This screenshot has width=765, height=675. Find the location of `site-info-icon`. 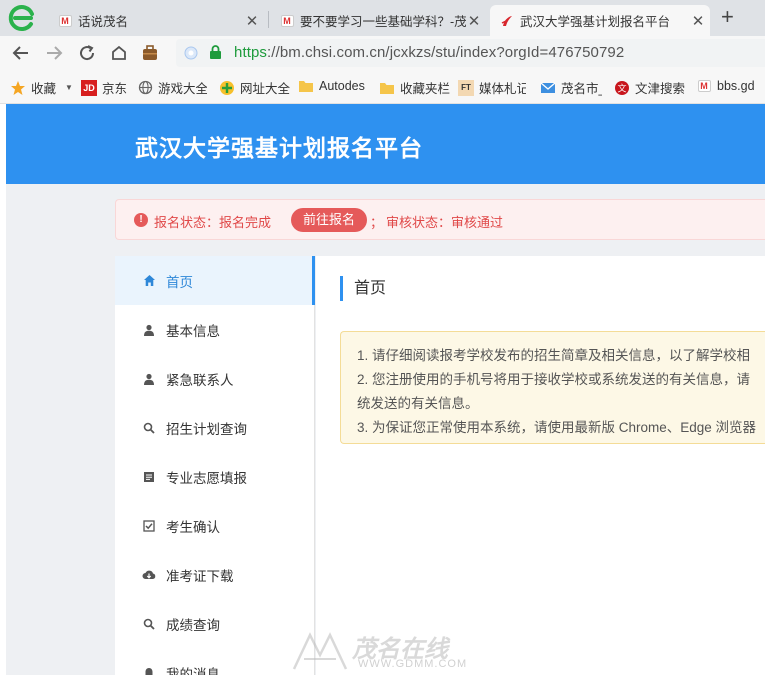

site-info-icon is located at coordinates (191, 53).